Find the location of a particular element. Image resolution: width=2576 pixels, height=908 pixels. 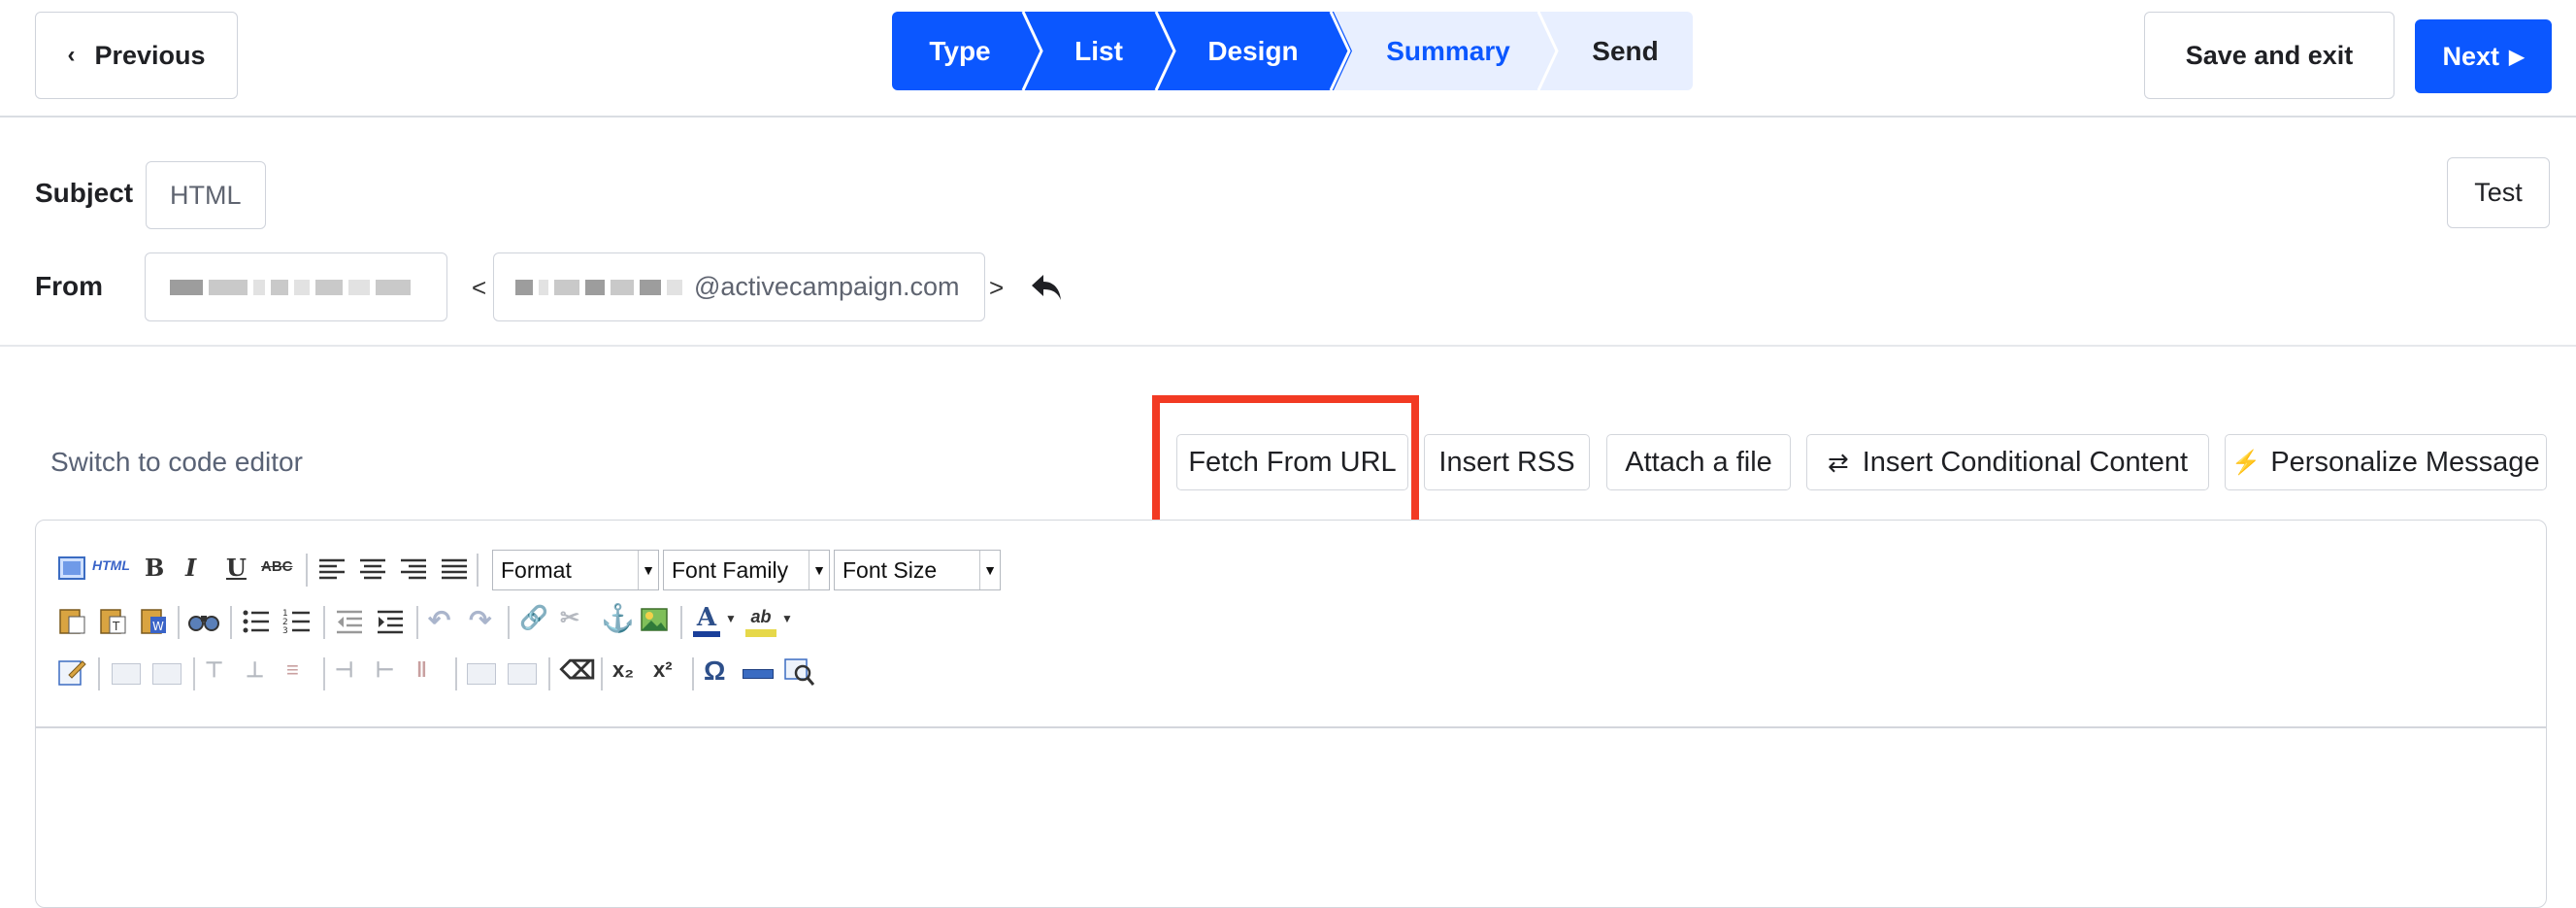

previous-button: ‹ Previous is located at coordinates (136, 55).